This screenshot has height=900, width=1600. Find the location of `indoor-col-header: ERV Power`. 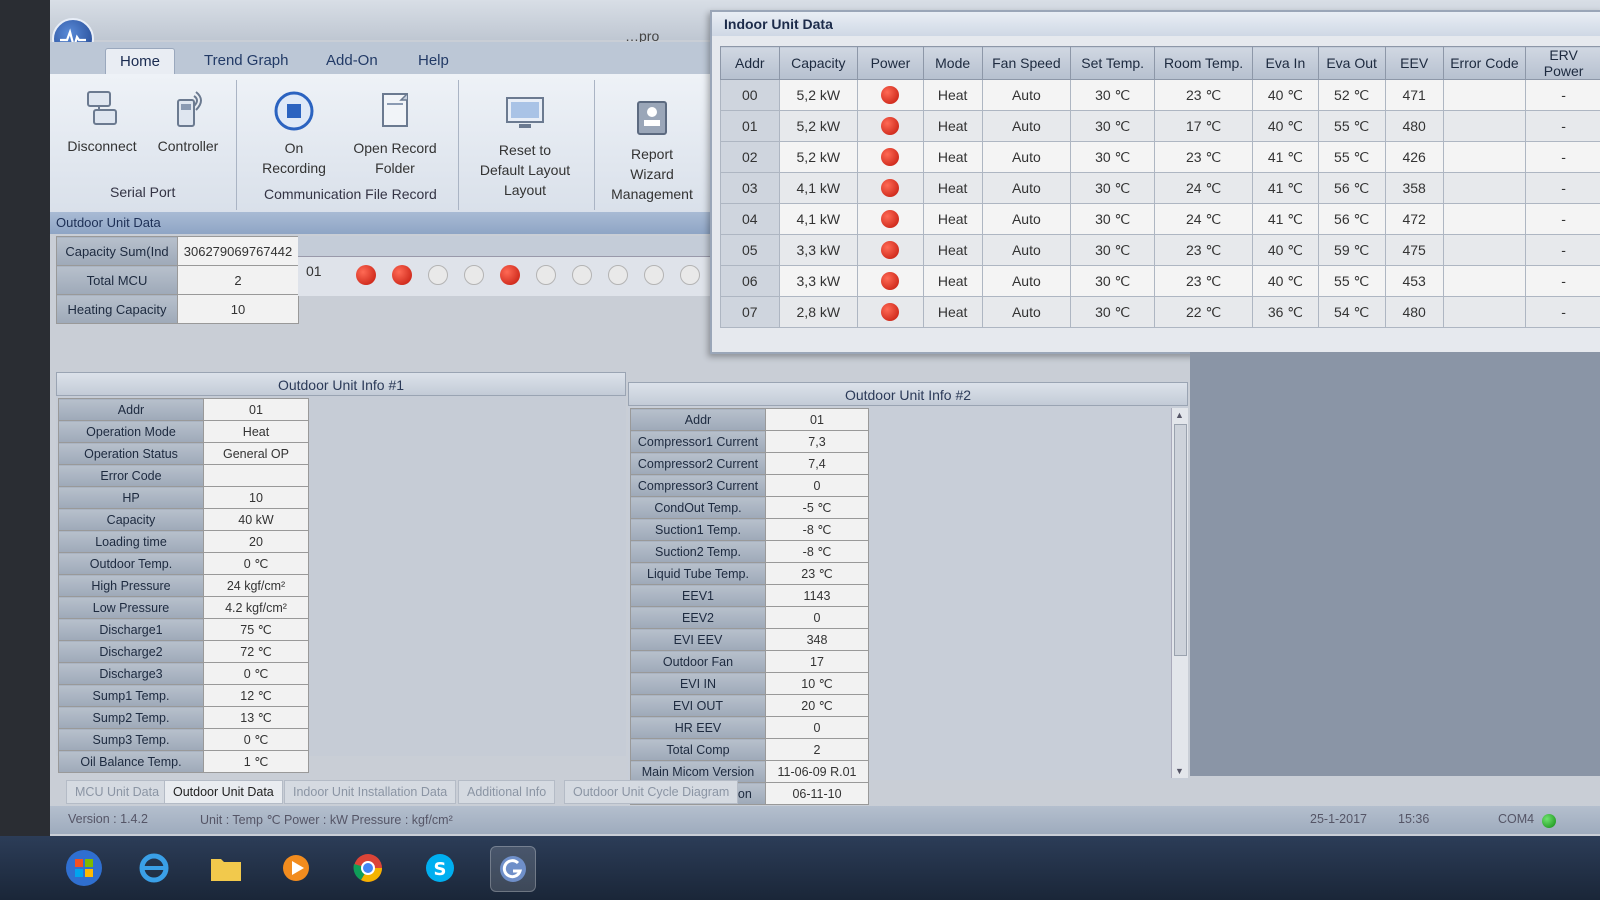

indoor-col-header: ERV Power is located at coordinates (1562, 63).